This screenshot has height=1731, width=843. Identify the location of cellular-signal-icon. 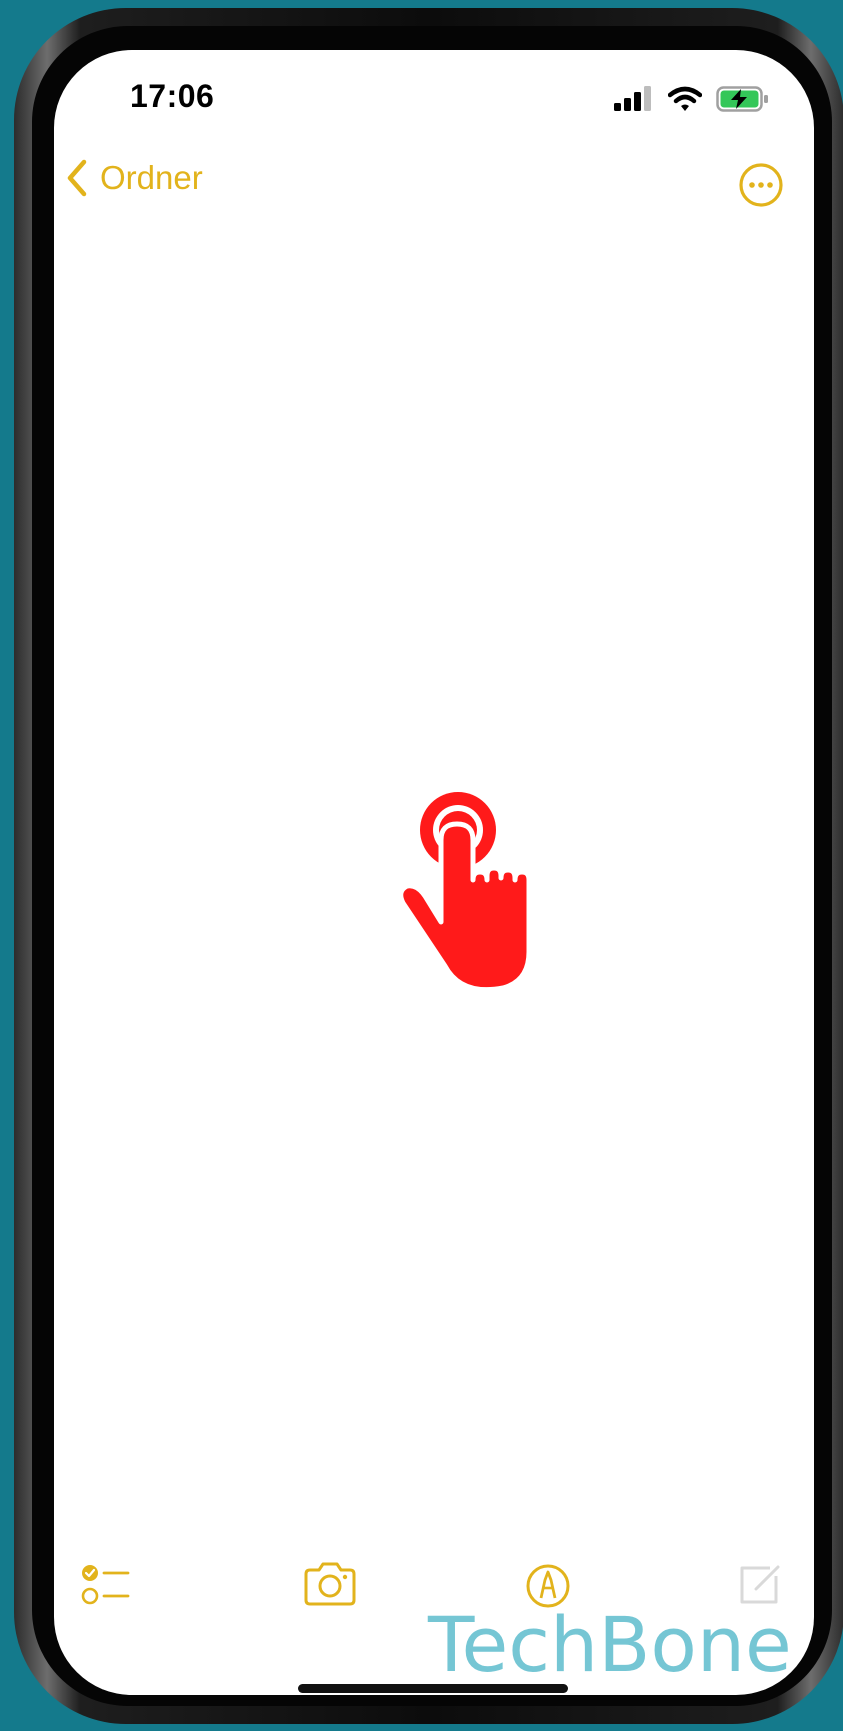
(632, 98).